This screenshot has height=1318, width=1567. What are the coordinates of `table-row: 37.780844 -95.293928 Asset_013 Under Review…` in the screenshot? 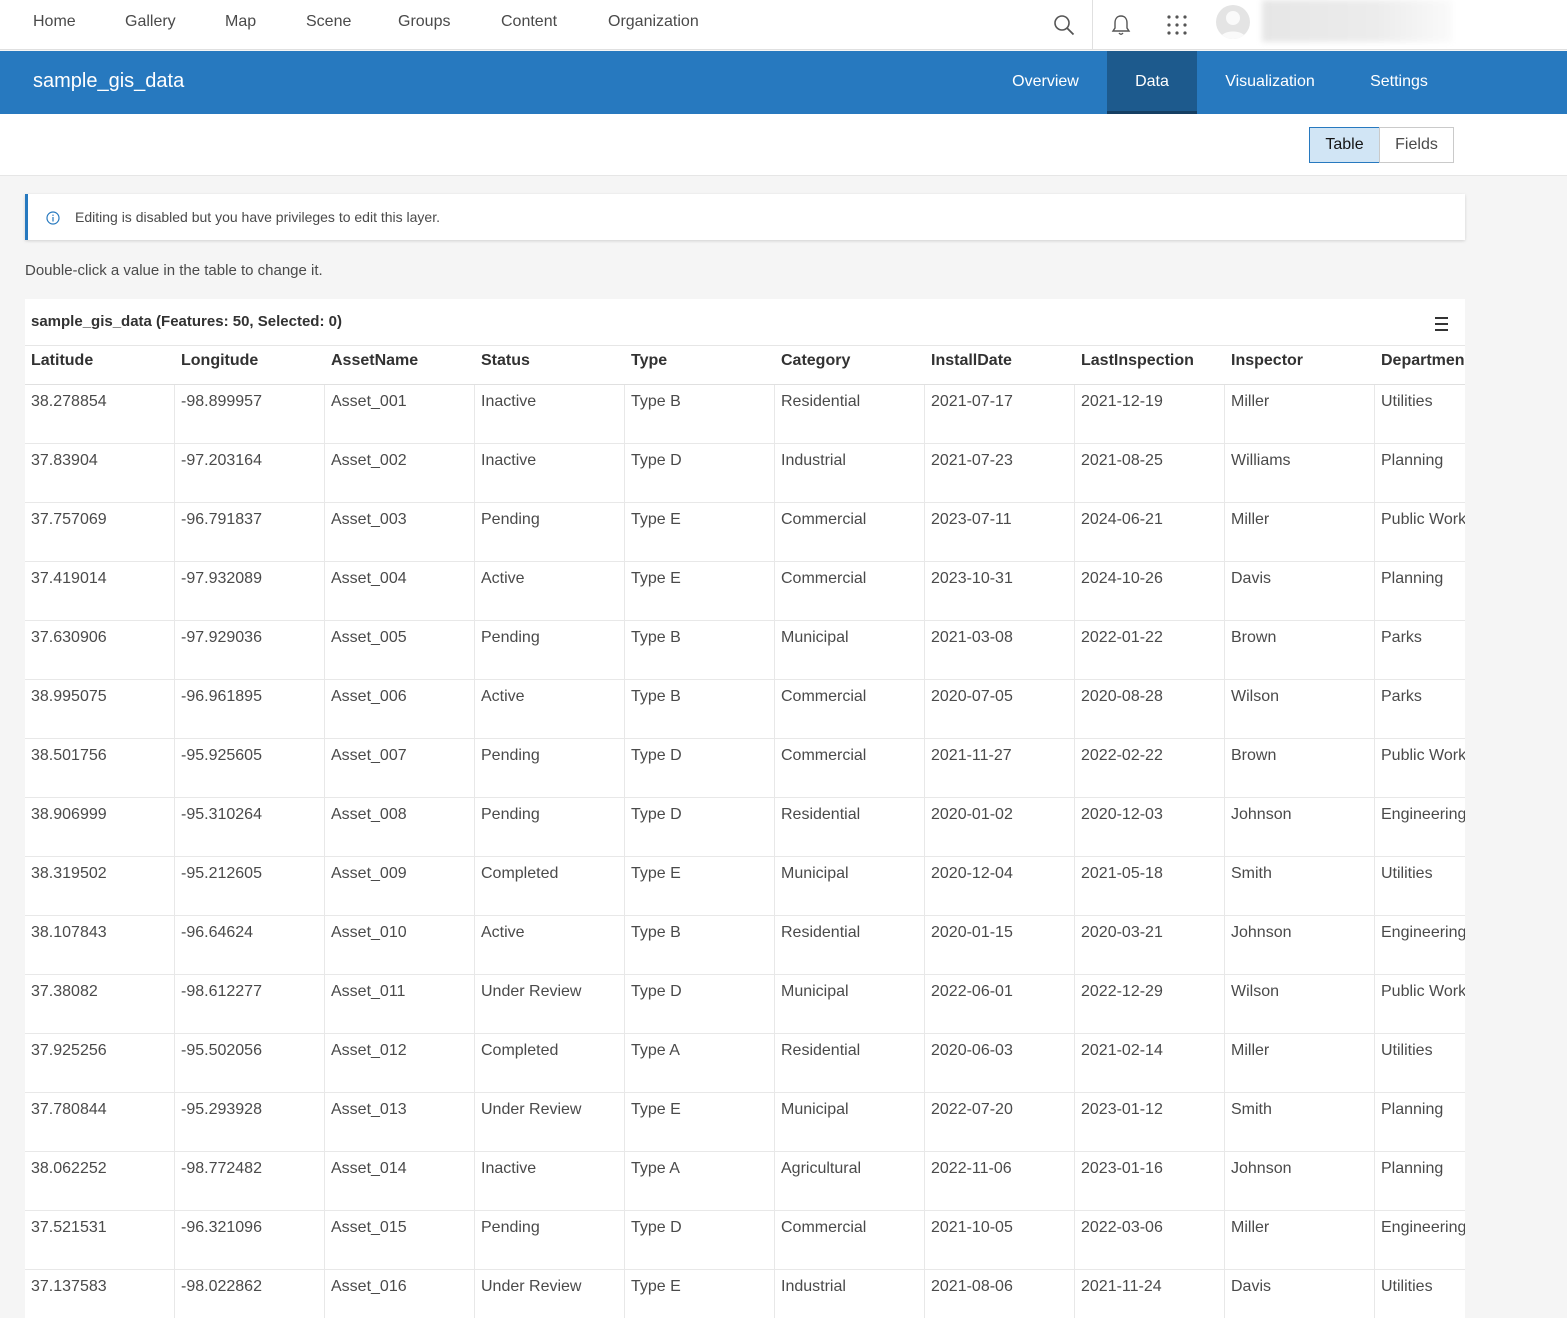 It's located at (745, 1122).